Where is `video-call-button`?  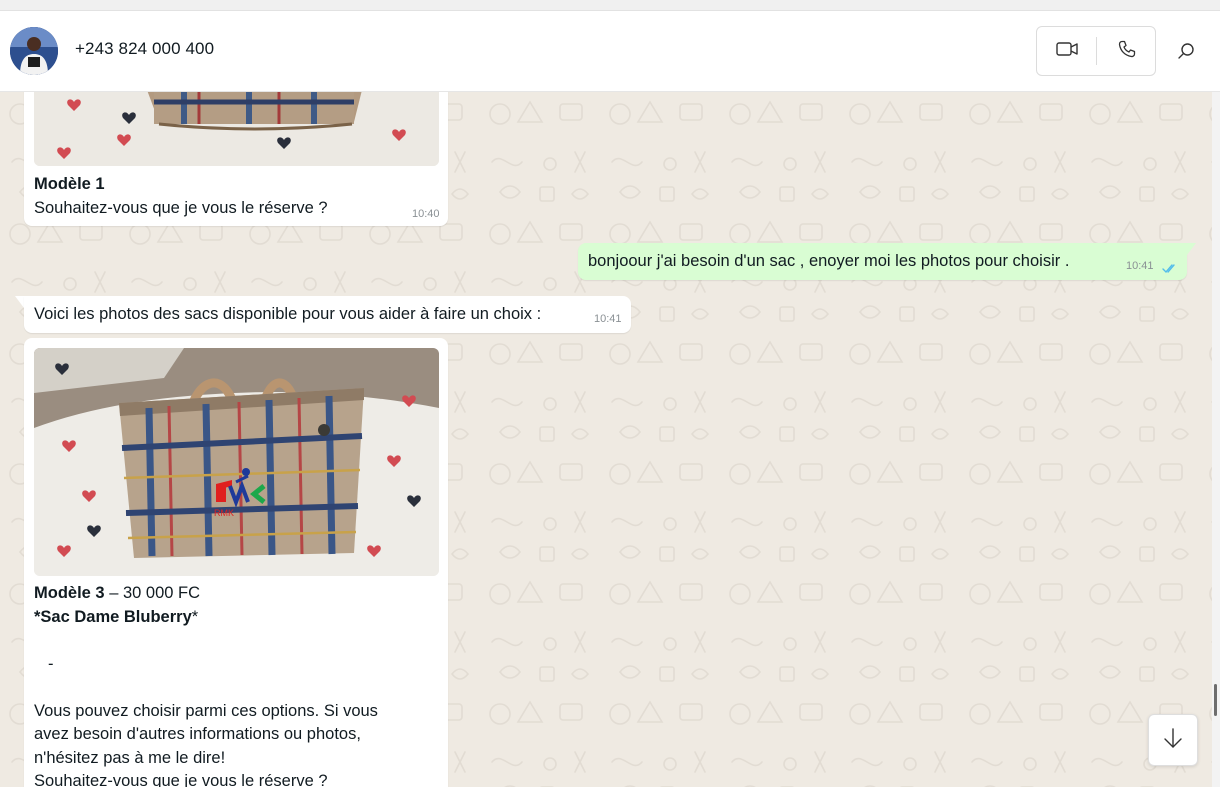 video-call-button is located at coordinates (1066, 51).